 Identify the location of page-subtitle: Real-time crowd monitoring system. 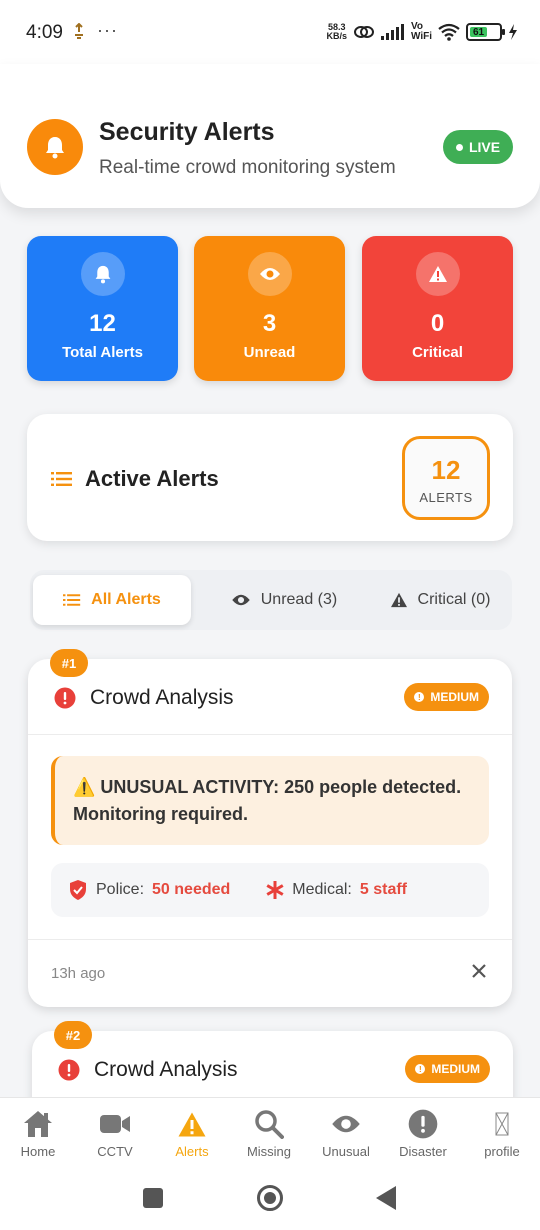
(247, 167).